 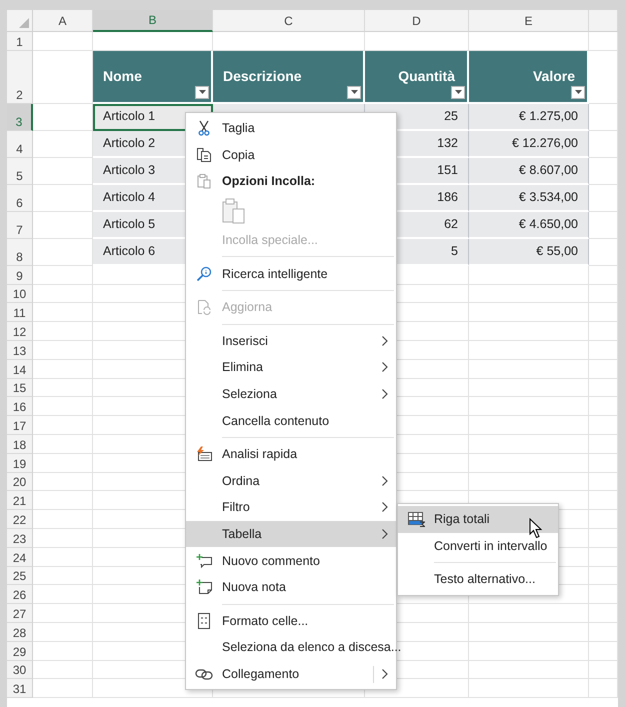 I want to click on row-header: 5, so click(x=20, y=171).